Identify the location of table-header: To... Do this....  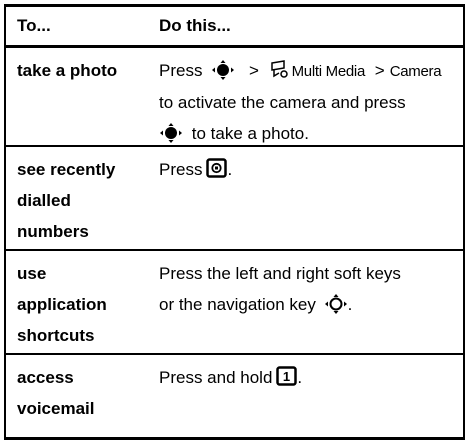
(234, 26).